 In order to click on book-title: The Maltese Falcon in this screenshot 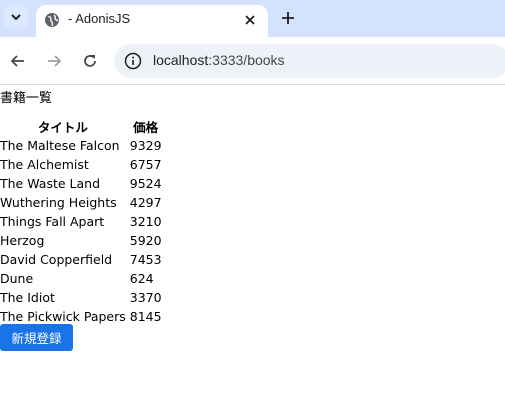, I will do `click(60, 145)`.